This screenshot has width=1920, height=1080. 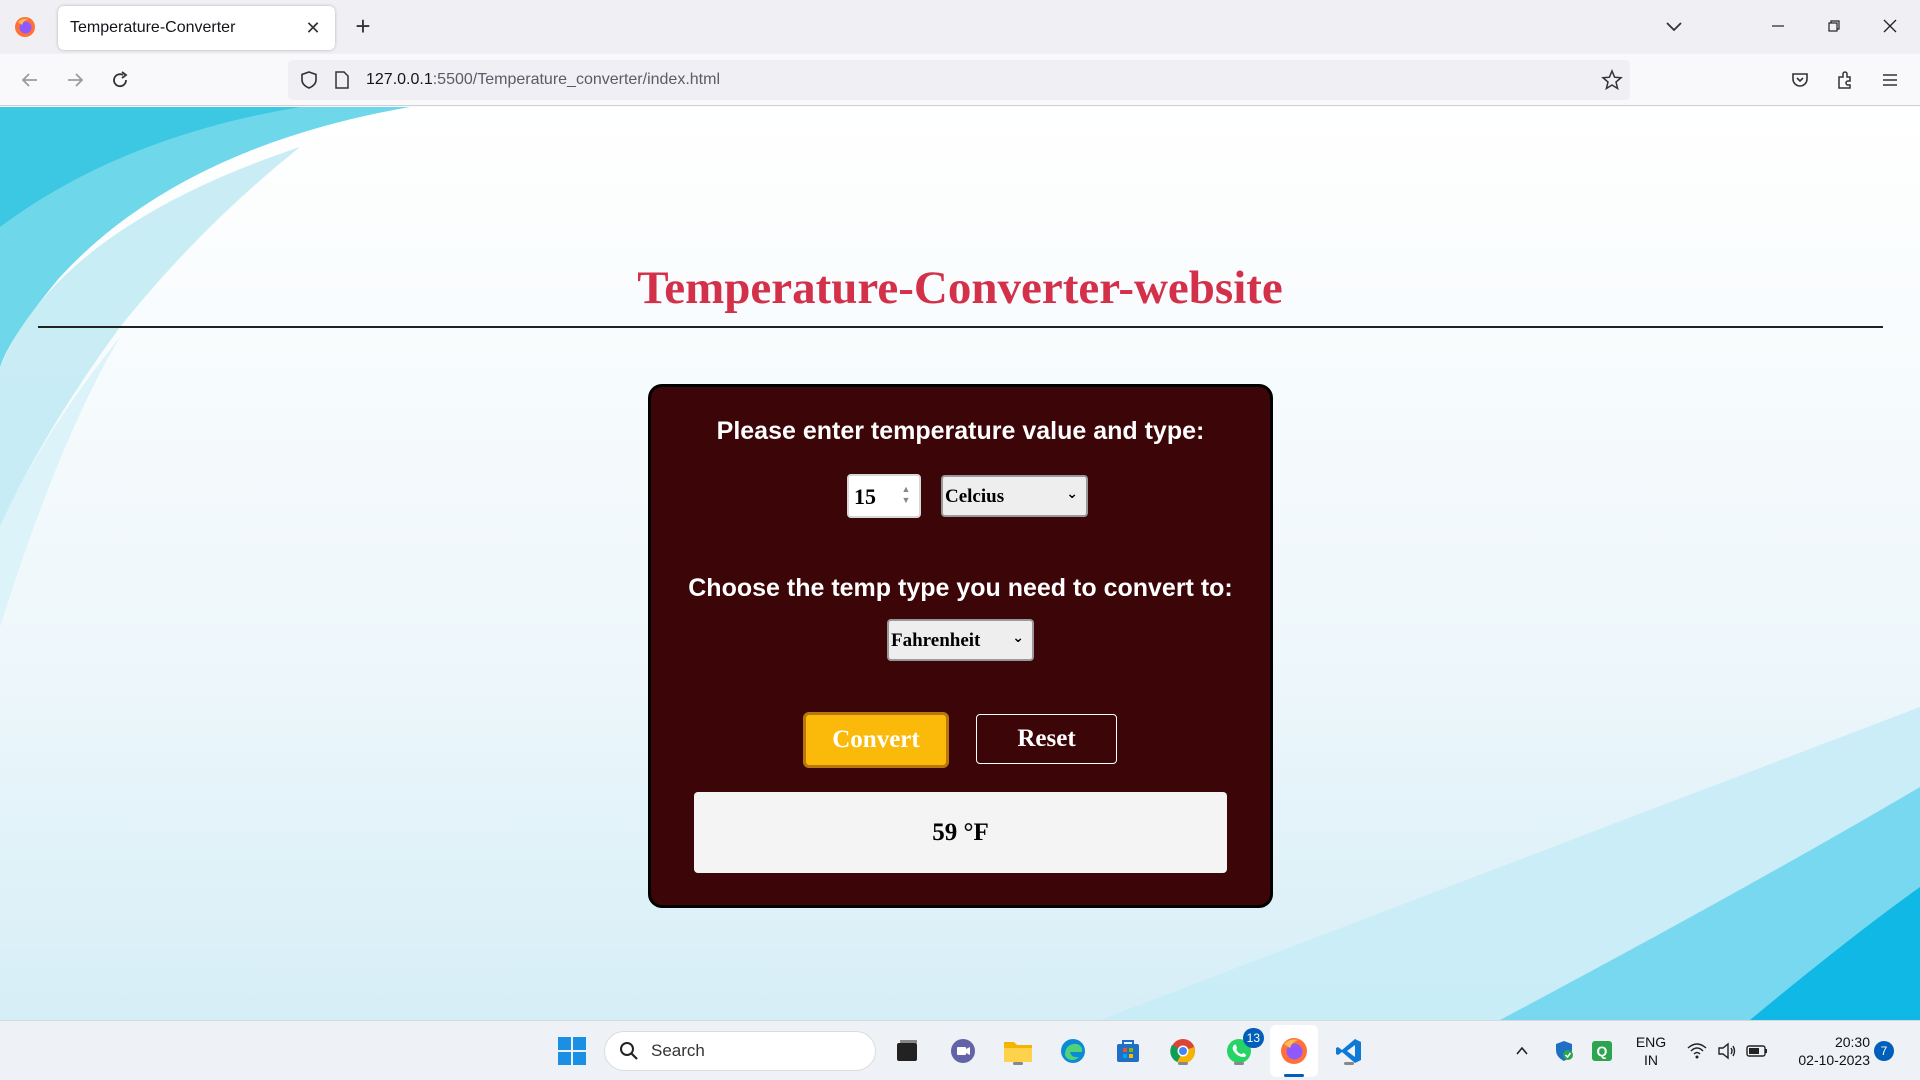 I want to click on security-shield-icon, so click(x=1564, y=1051).